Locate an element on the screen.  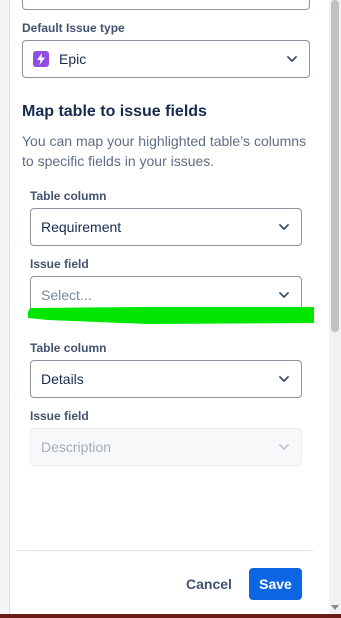
table-column-value: Requirement is located at coordinates (81, 227).